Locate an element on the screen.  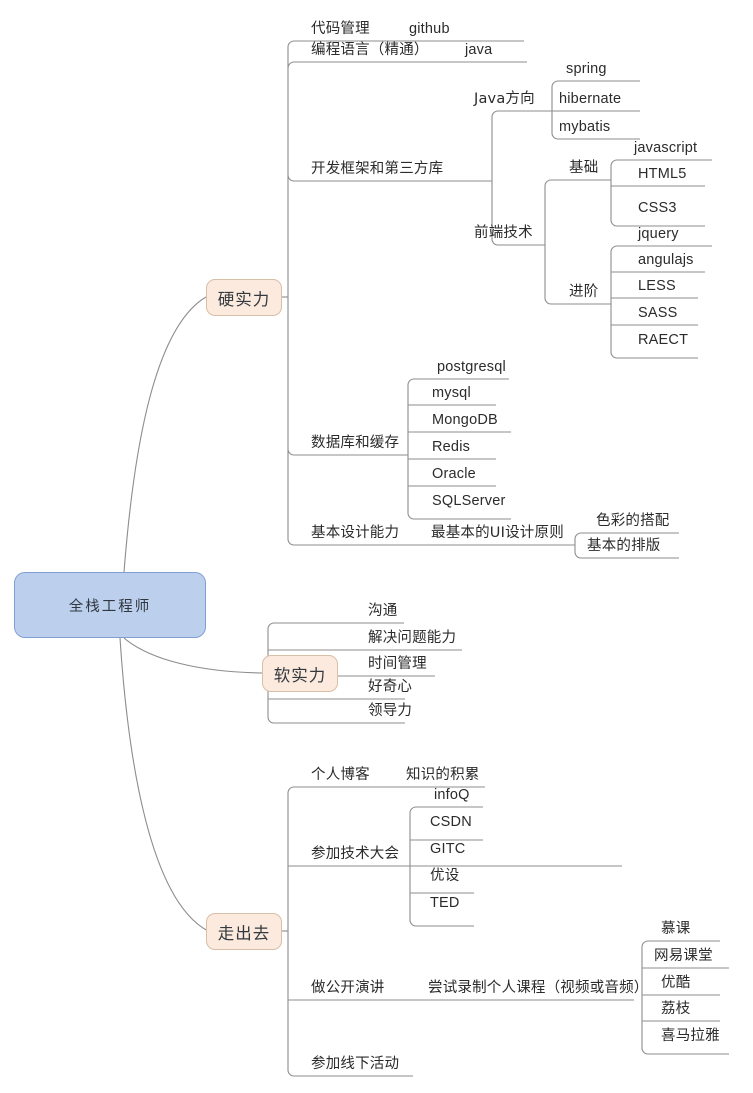
node-frontend-advanced: 进阶 is located at coordinates (583, 294).